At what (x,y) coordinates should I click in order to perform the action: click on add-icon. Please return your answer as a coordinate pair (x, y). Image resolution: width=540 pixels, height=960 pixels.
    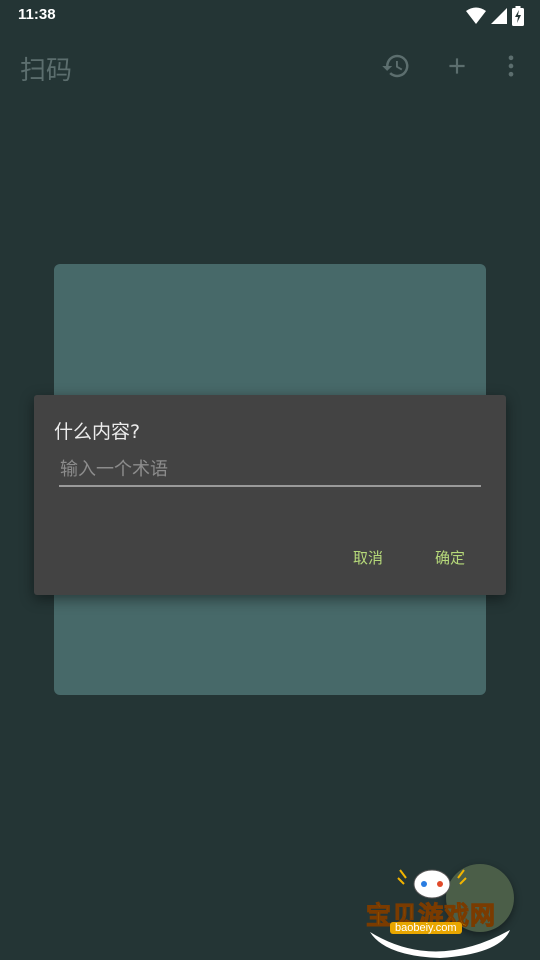
    Looking at the image, I should click on (457, 66).